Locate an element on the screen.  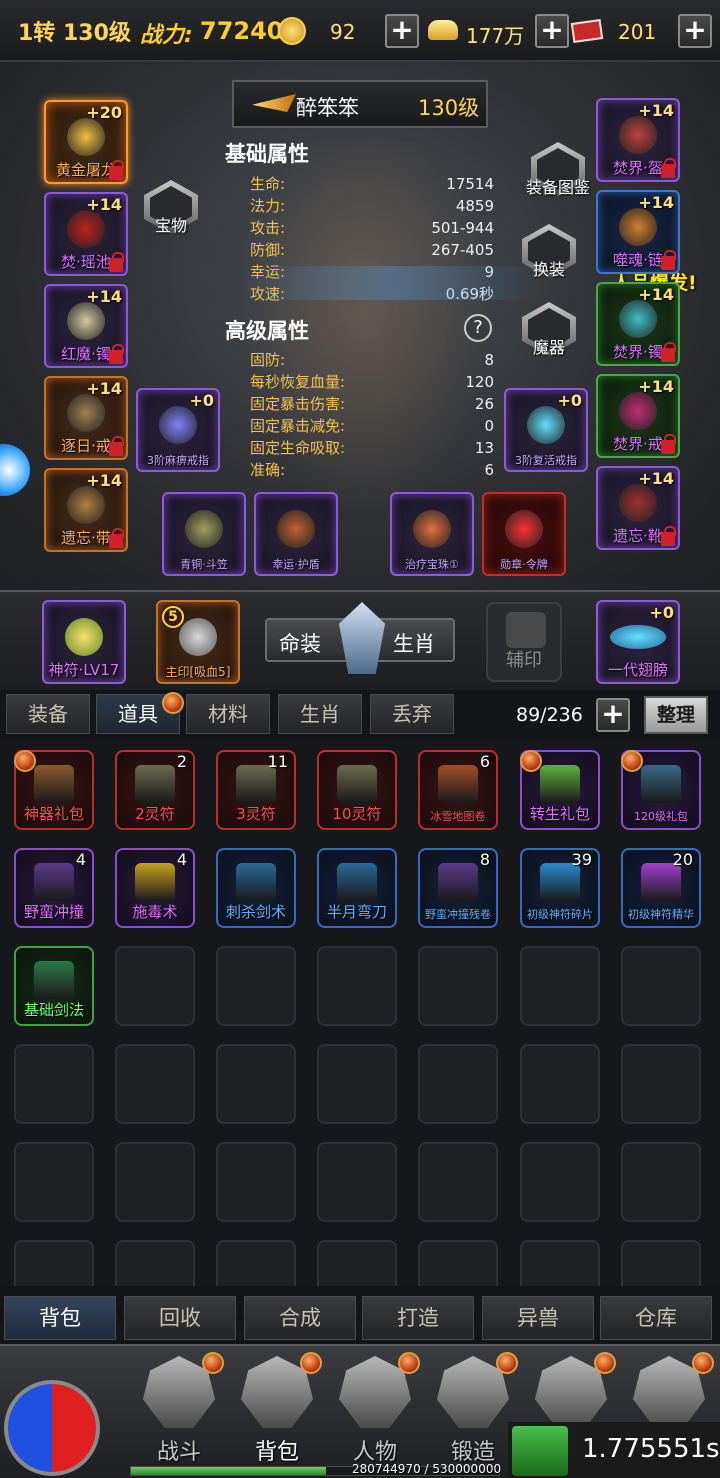
nav-button: 背包 is located at coordinates (277, 1410).